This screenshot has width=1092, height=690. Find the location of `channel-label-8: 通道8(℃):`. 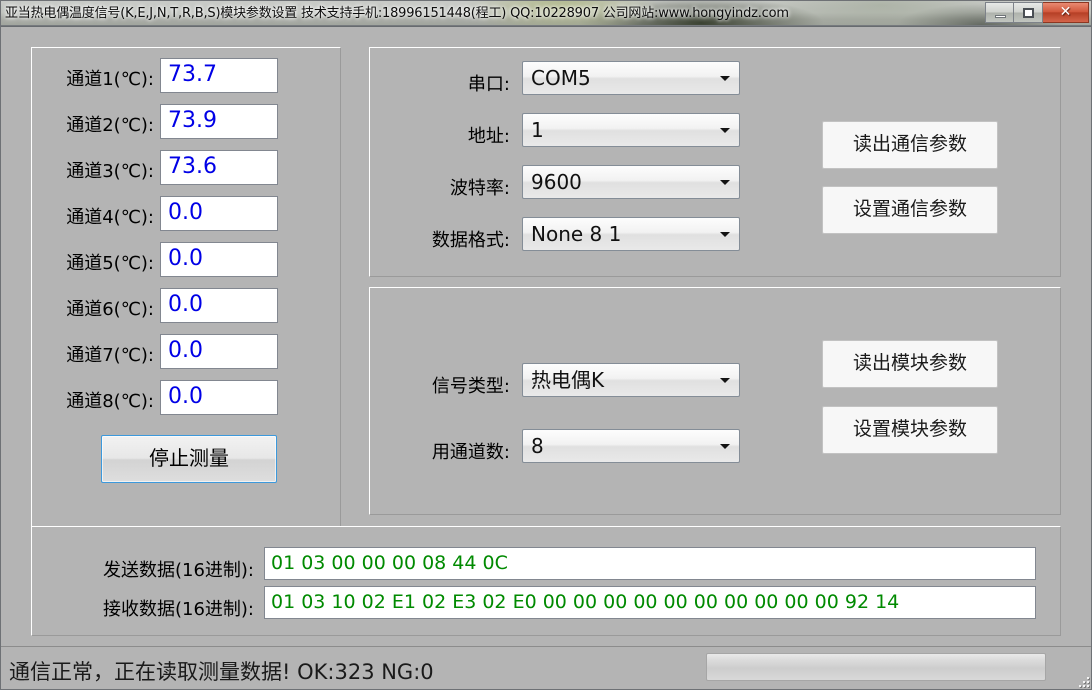

channel-label-8: 通道8(℃): is located at coordinates (110, 401).